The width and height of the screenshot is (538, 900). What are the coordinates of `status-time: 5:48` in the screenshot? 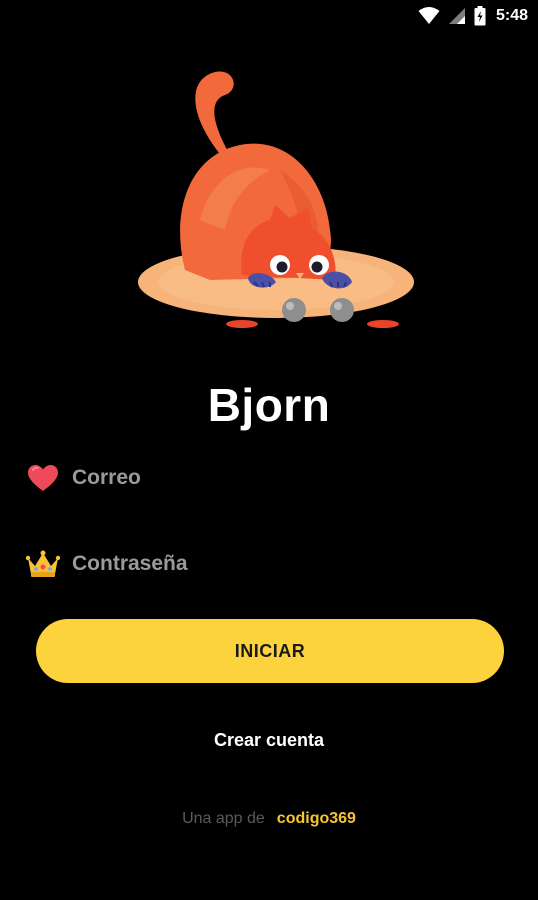 It's located at (511, 15).